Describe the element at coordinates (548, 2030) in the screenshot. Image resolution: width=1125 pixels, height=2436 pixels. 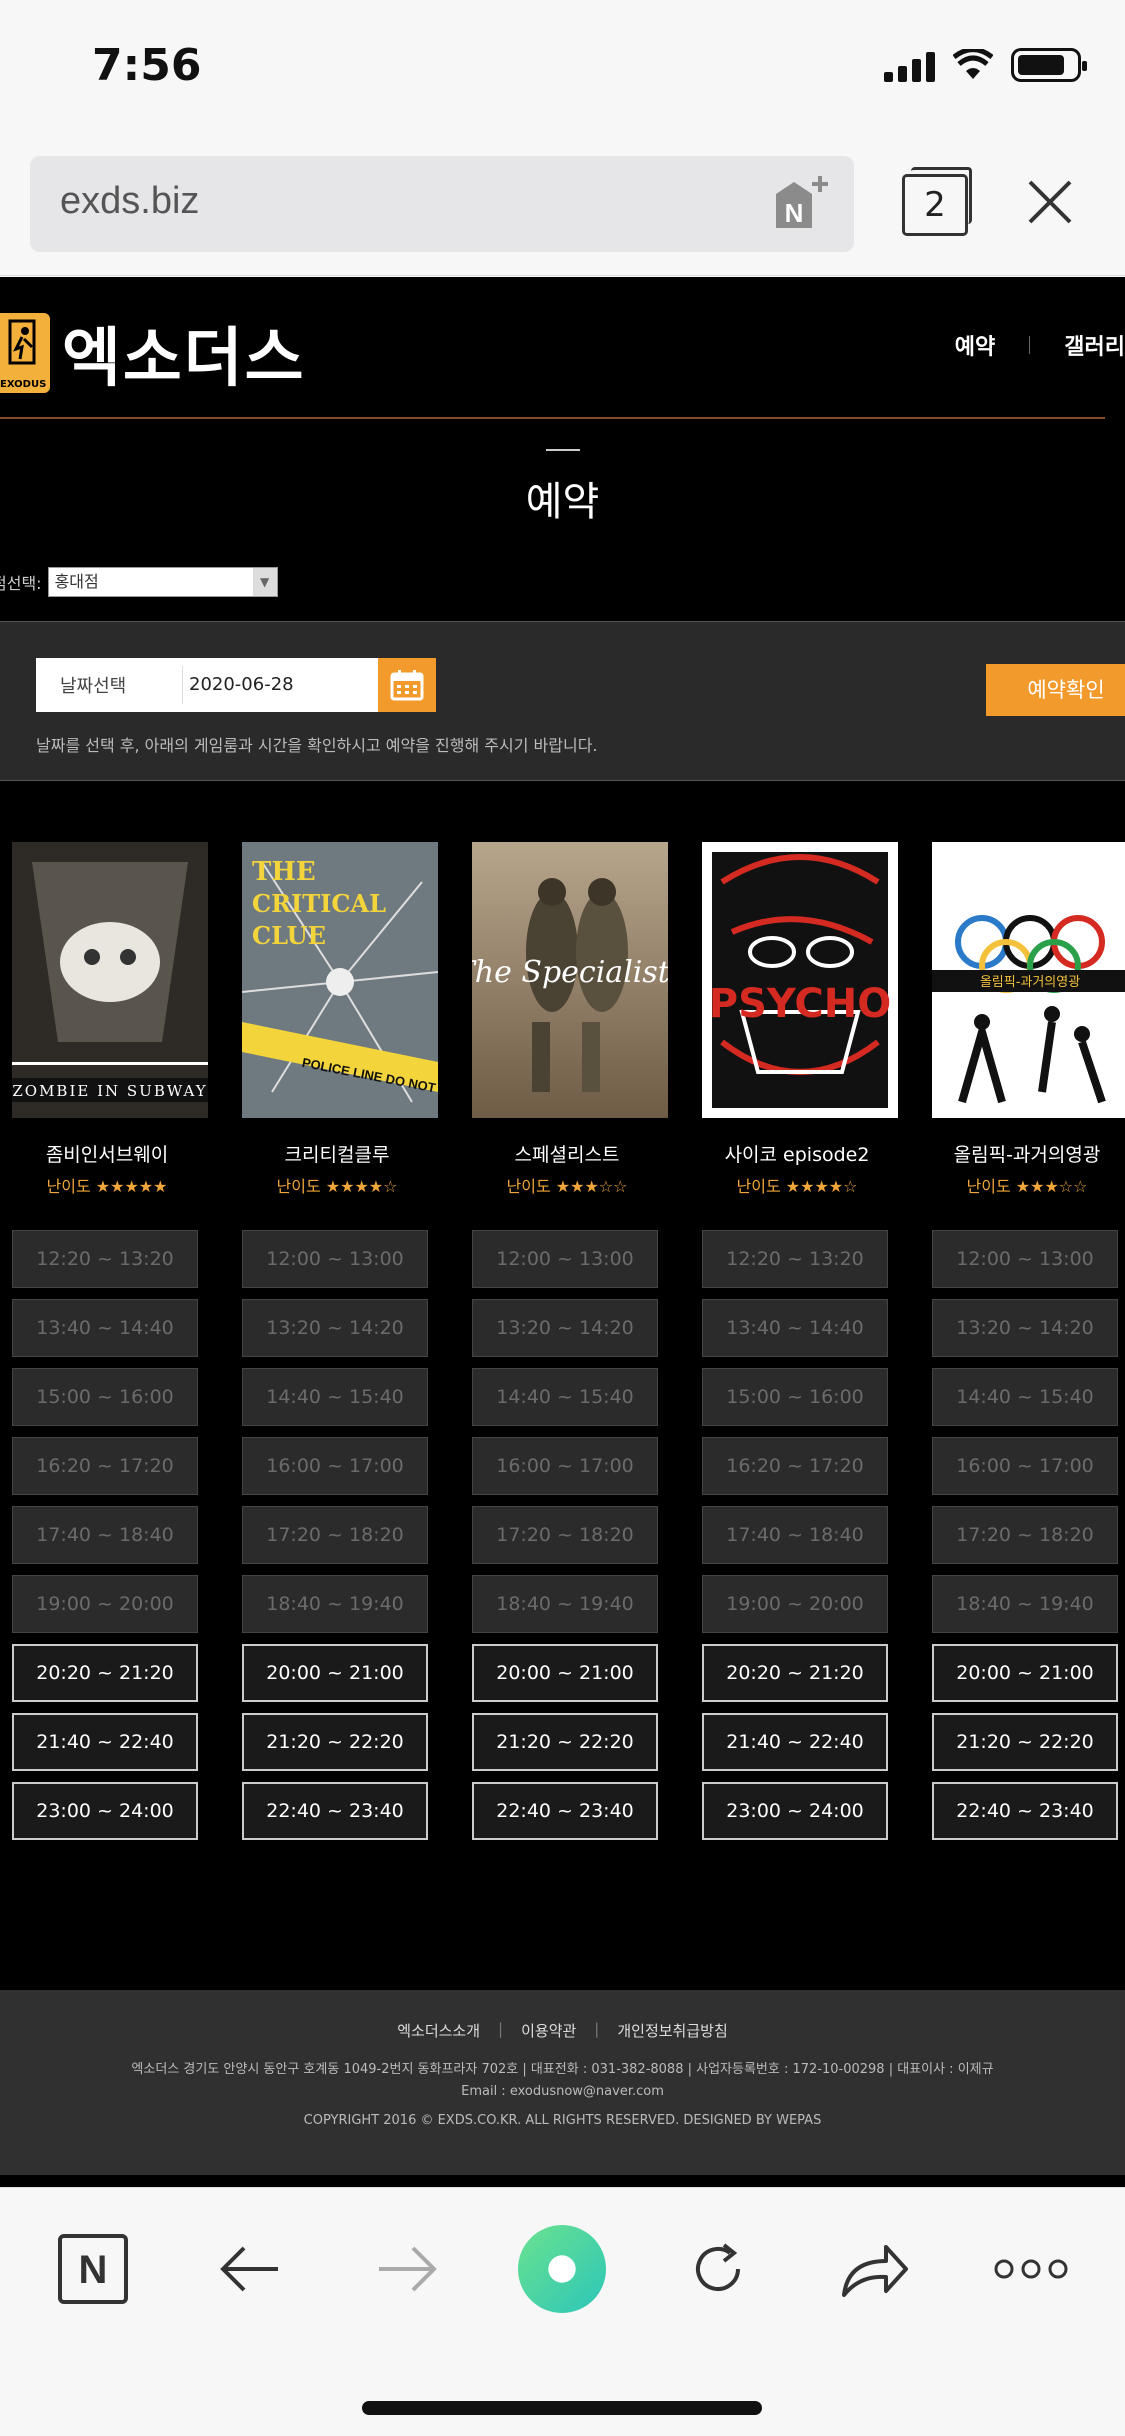
I see `footer-link-terms: 이용약관` at that location.